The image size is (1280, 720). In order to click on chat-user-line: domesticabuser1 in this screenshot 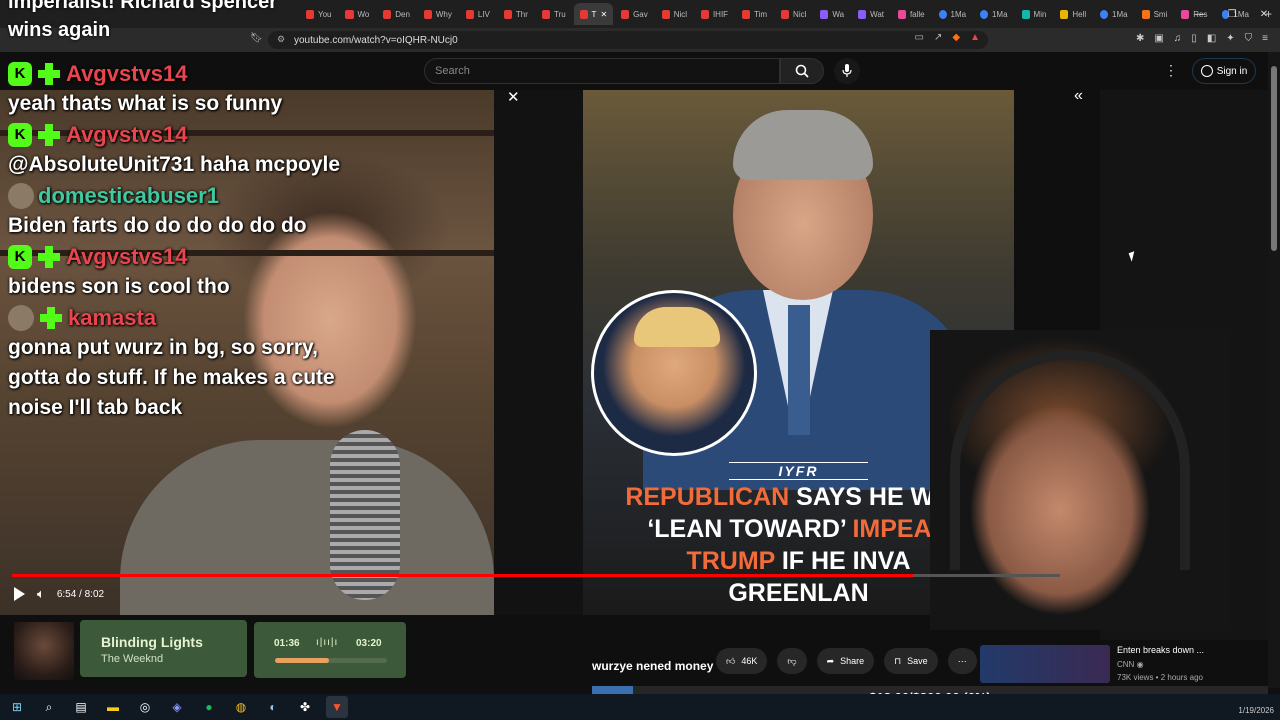, I will do `click(251, 195)`.